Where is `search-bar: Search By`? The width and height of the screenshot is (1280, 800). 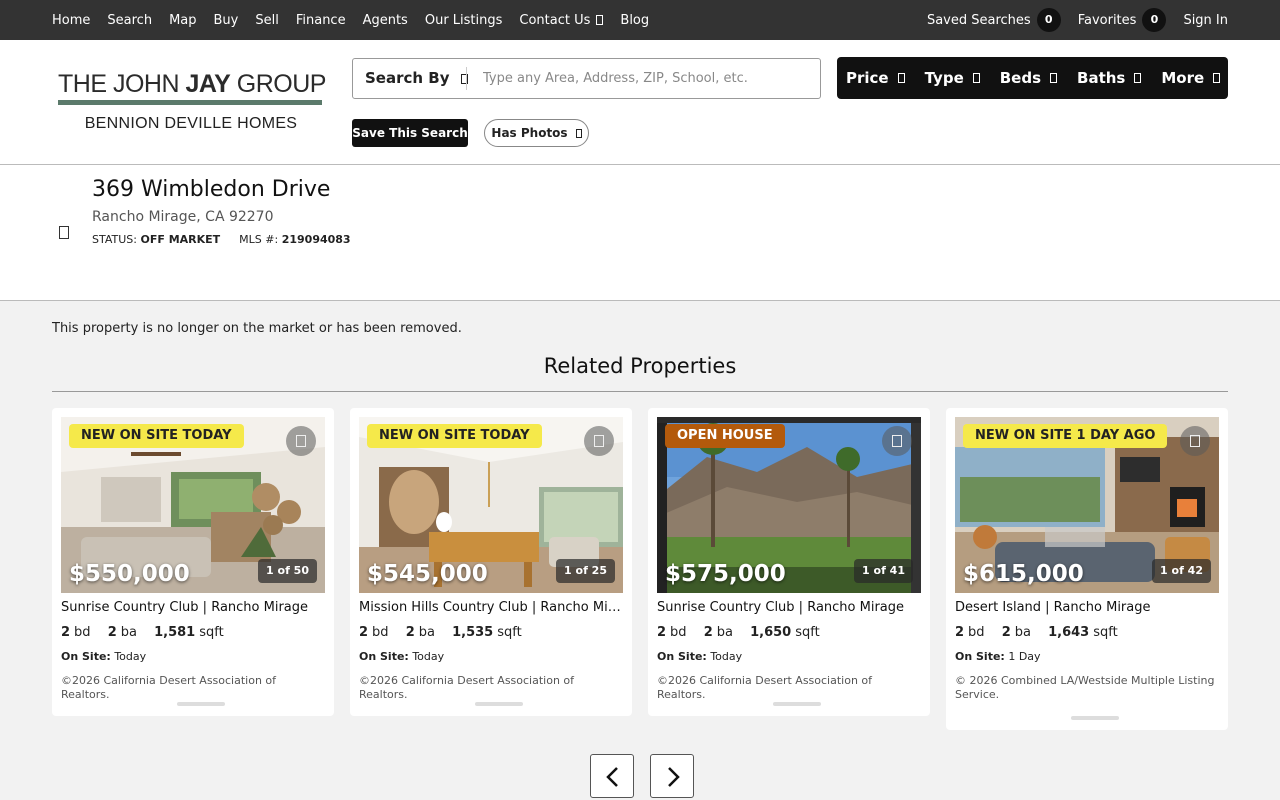 search-bar: Search By is located at coordinates (586, 78).